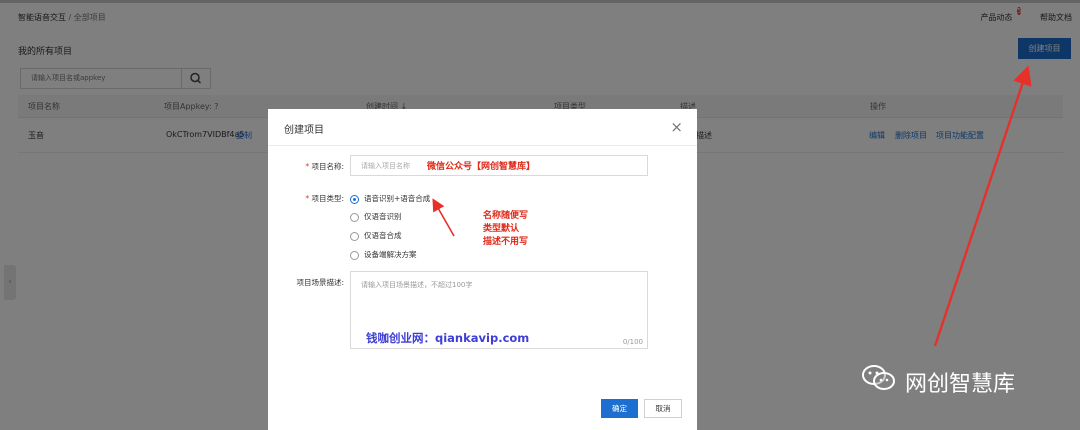 The image size is (1080, 430). I want to click on dialog-divider, so click(482, 145).